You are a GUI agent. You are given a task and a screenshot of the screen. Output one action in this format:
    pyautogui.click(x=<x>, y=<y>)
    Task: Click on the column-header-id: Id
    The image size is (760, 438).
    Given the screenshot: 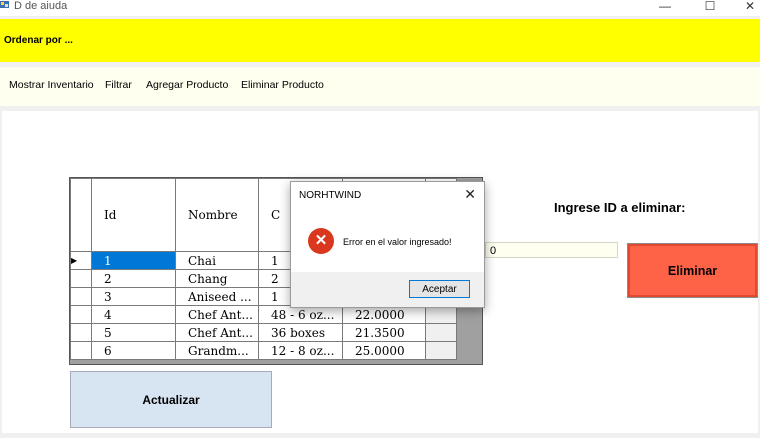 What is the action you would take?
    pyautogui.click(x=133, y=215)
    